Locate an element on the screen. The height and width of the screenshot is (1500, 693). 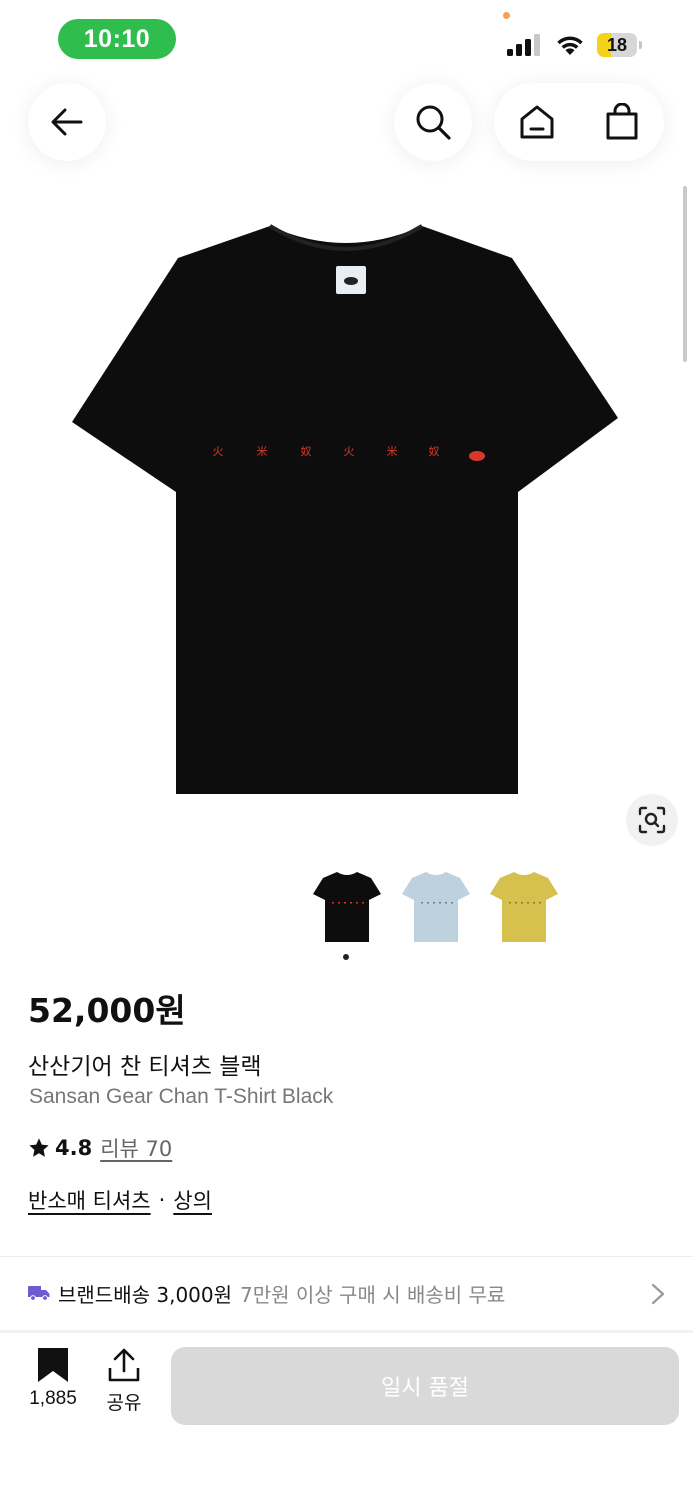
chevron-right-icon is located at coordinates (658, 1294).